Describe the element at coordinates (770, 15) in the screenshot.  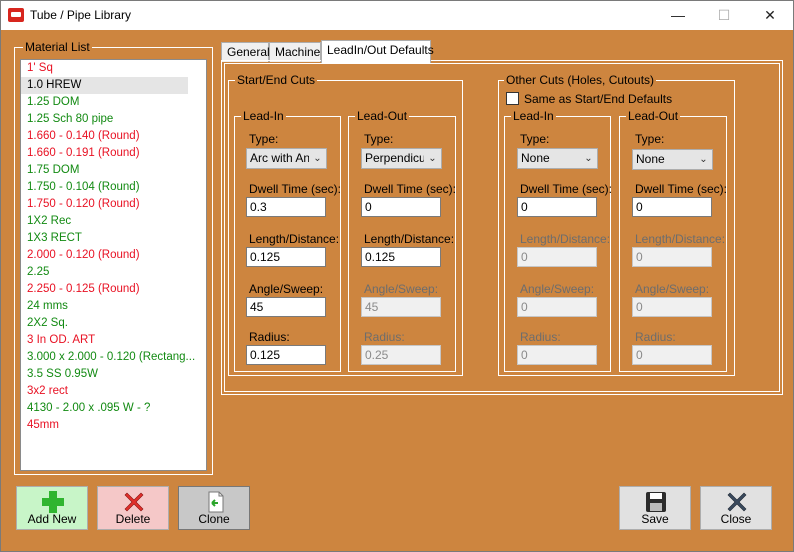
I see `close-window-button: ✕` at that location.